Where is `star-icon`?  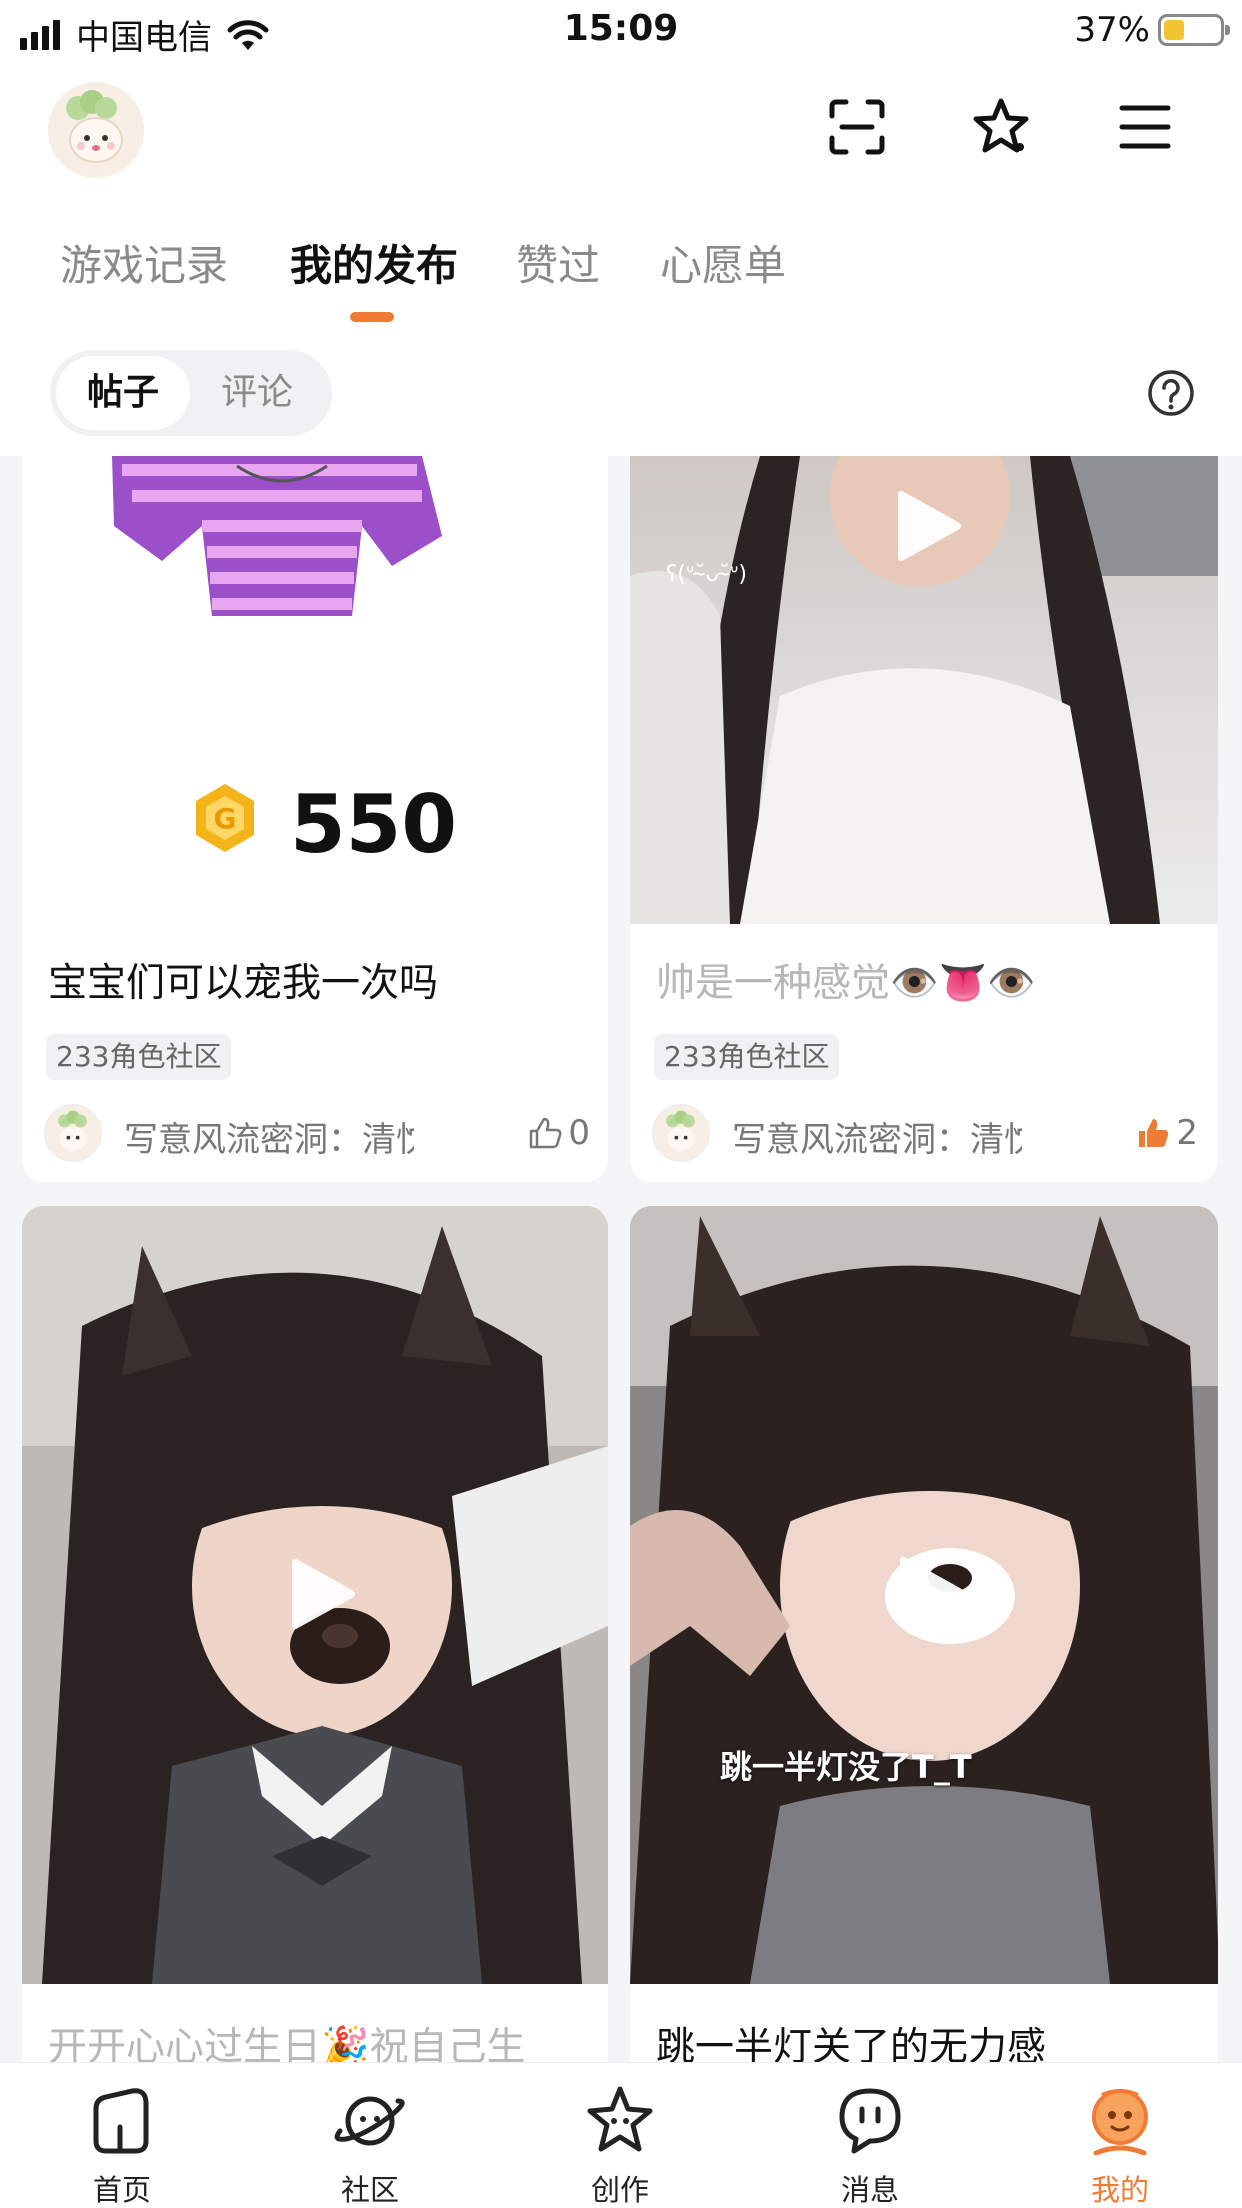 star-icon is located at coordinates (1001, 127).